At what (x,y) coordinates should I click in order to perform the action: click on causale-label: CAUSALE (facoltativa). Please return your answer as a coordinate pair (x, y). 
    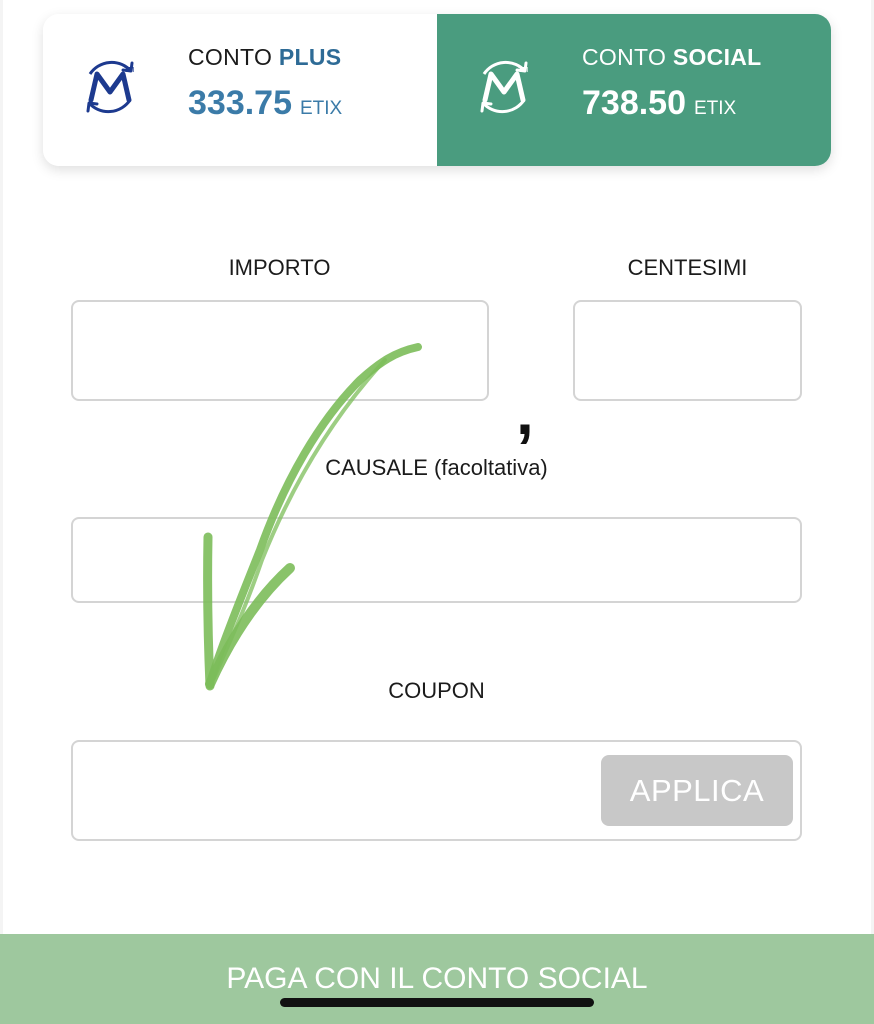
    Looking at the image, I should click on (436, 467).